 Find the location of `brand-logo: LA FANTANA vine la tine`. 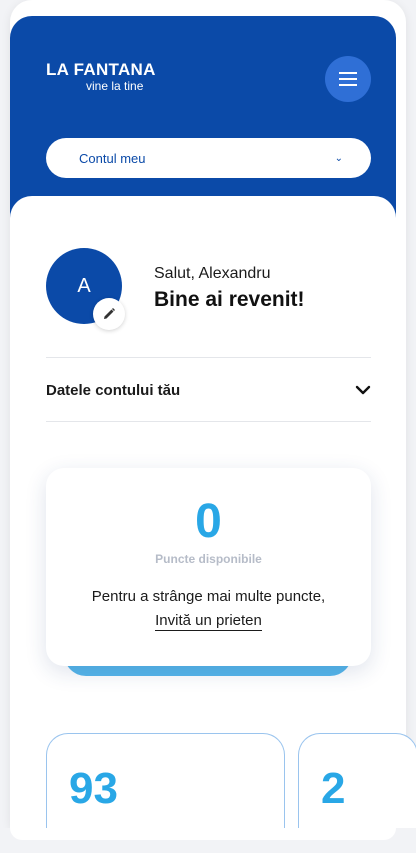

brand-logo: LA FANTANA vine la tine is located at coordinates (101, 76).